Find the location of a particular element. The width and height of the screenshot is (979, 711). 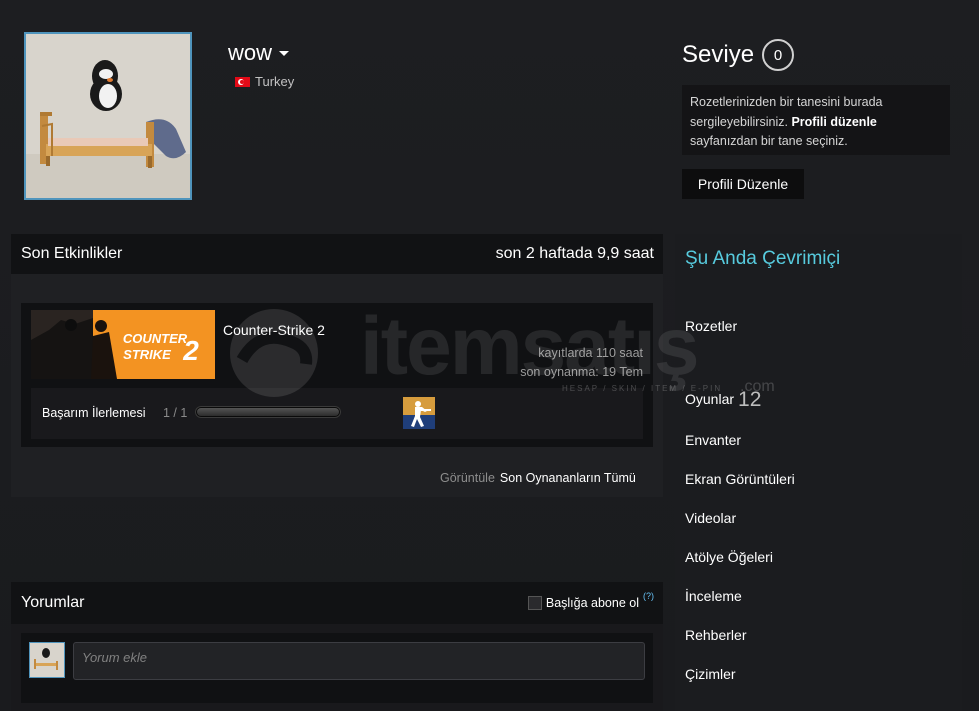

comment-input: Yorum ekle is located at coordinates (359, 661).